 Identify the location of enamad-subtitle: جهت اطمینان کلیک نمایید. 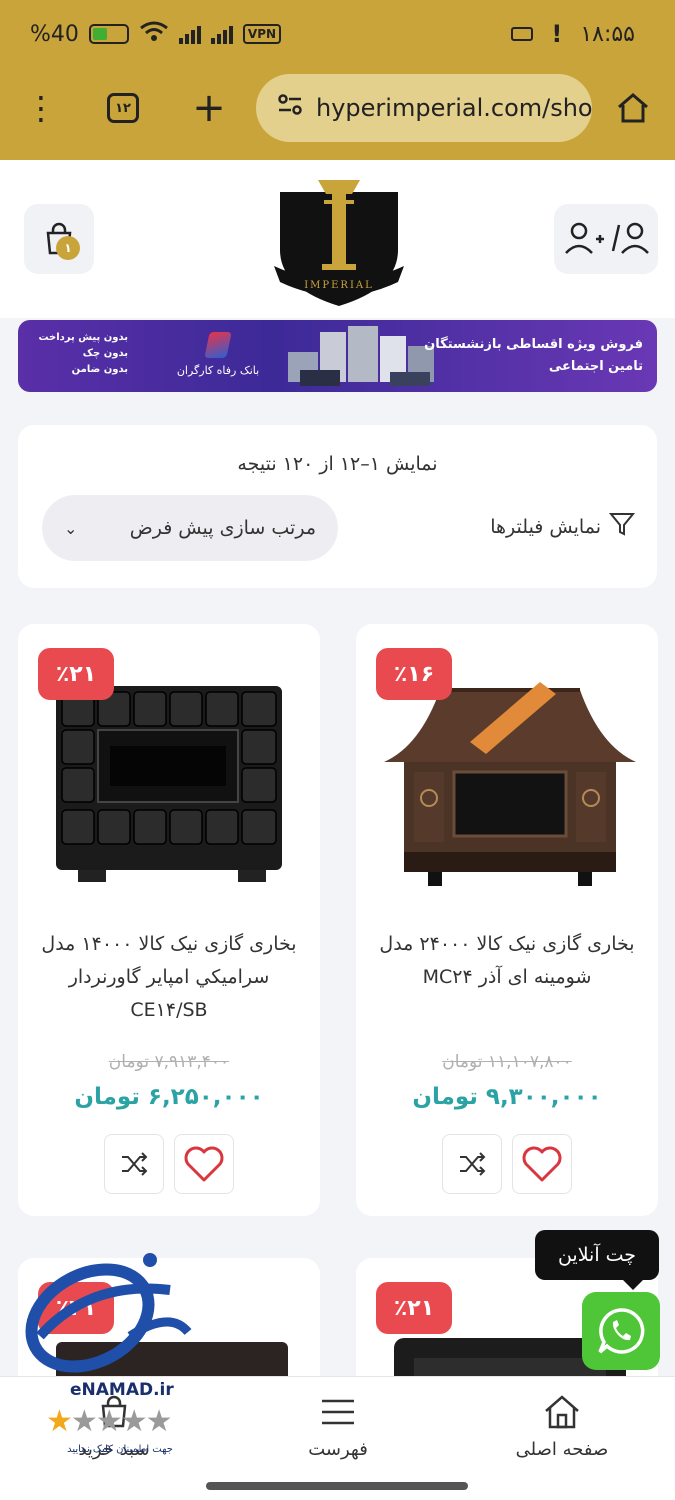
(120, 1449).